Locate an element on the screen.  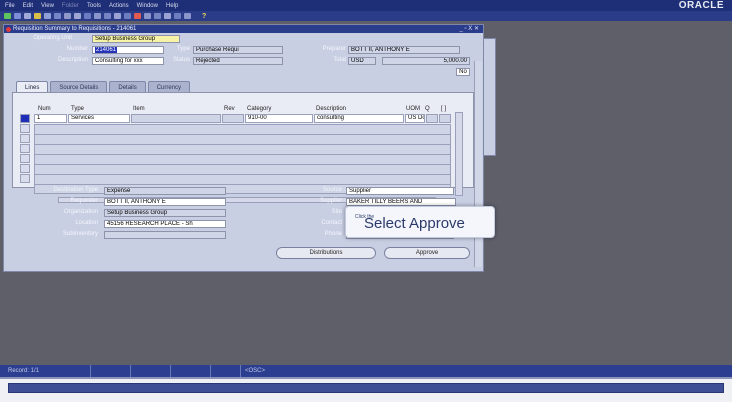
col-description-header: Description is located at coordinates (331, 109).